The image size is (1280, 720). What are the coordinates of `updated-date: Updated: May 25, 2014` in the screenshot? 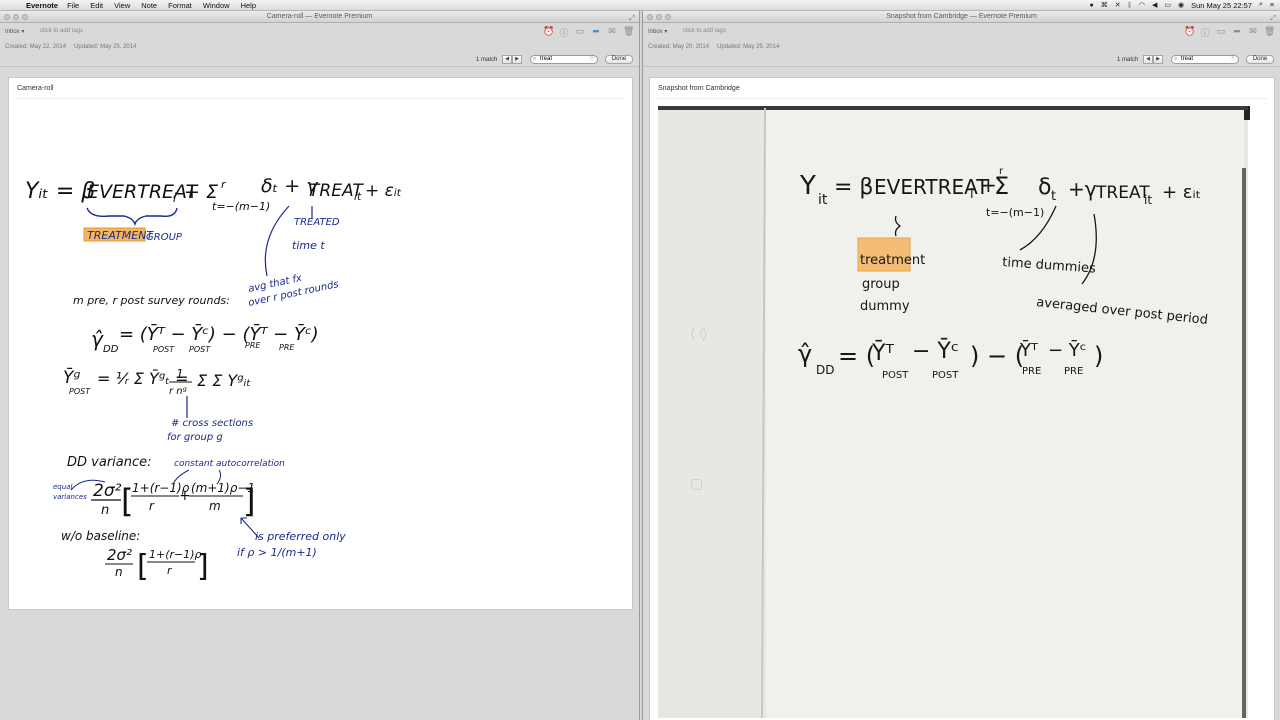 It's located at (748, 47).